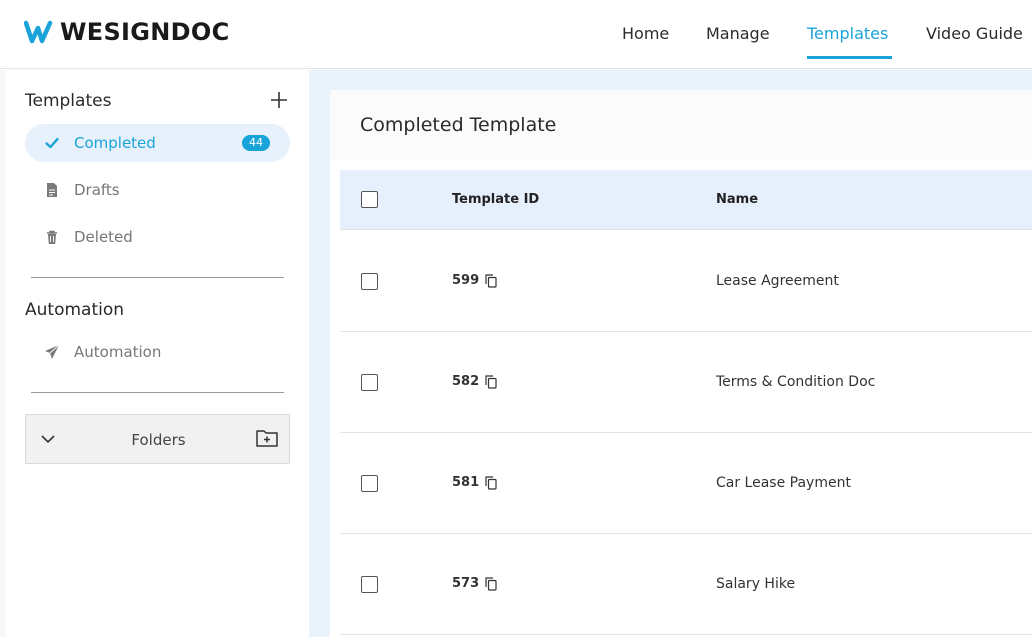 This screenshot has height=637, width=1032. What do you see at coordinates (686, 200) in the screenshot?
I see `table-header: Template ID Name` at bounding box center [686, 200].